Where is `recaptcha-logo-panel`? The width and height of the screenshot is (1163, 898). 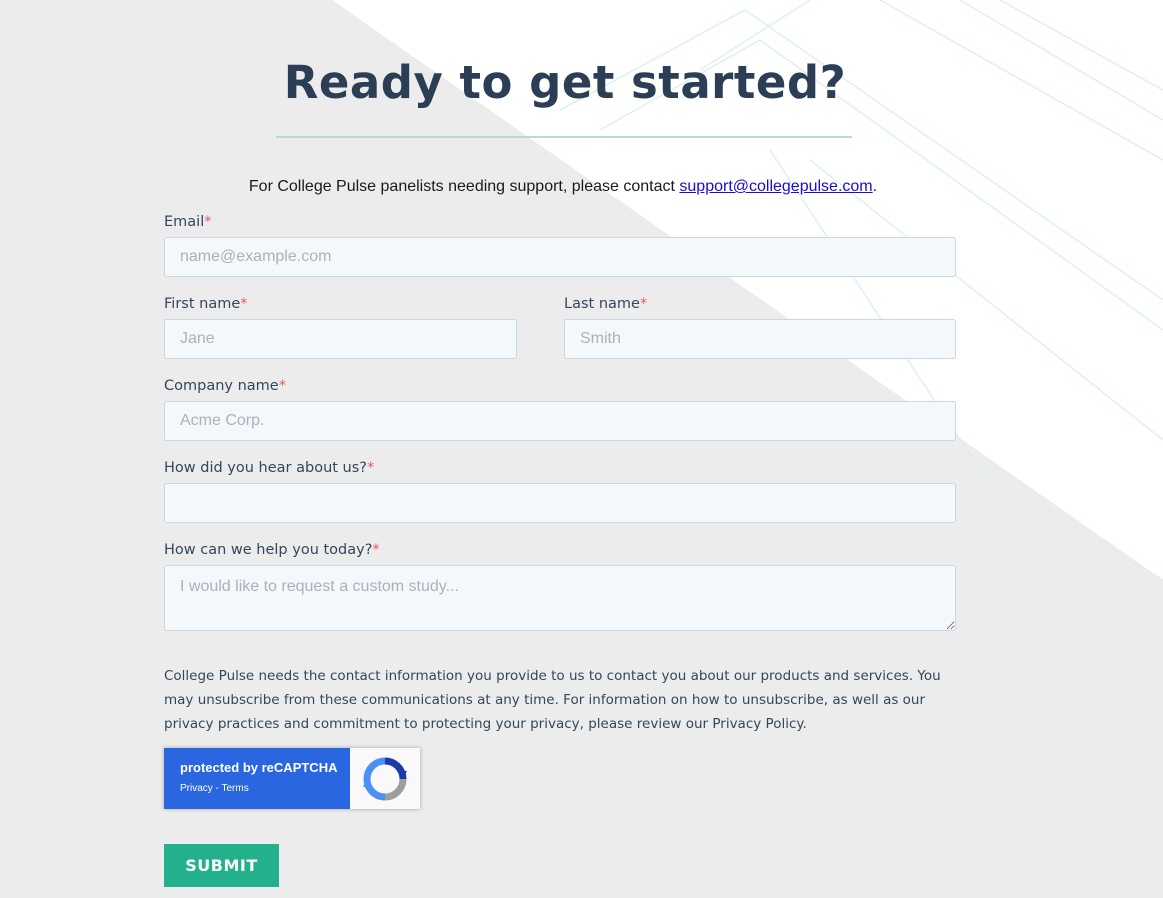 recaptcha-logo-panel is located at coordinates (385, 778).